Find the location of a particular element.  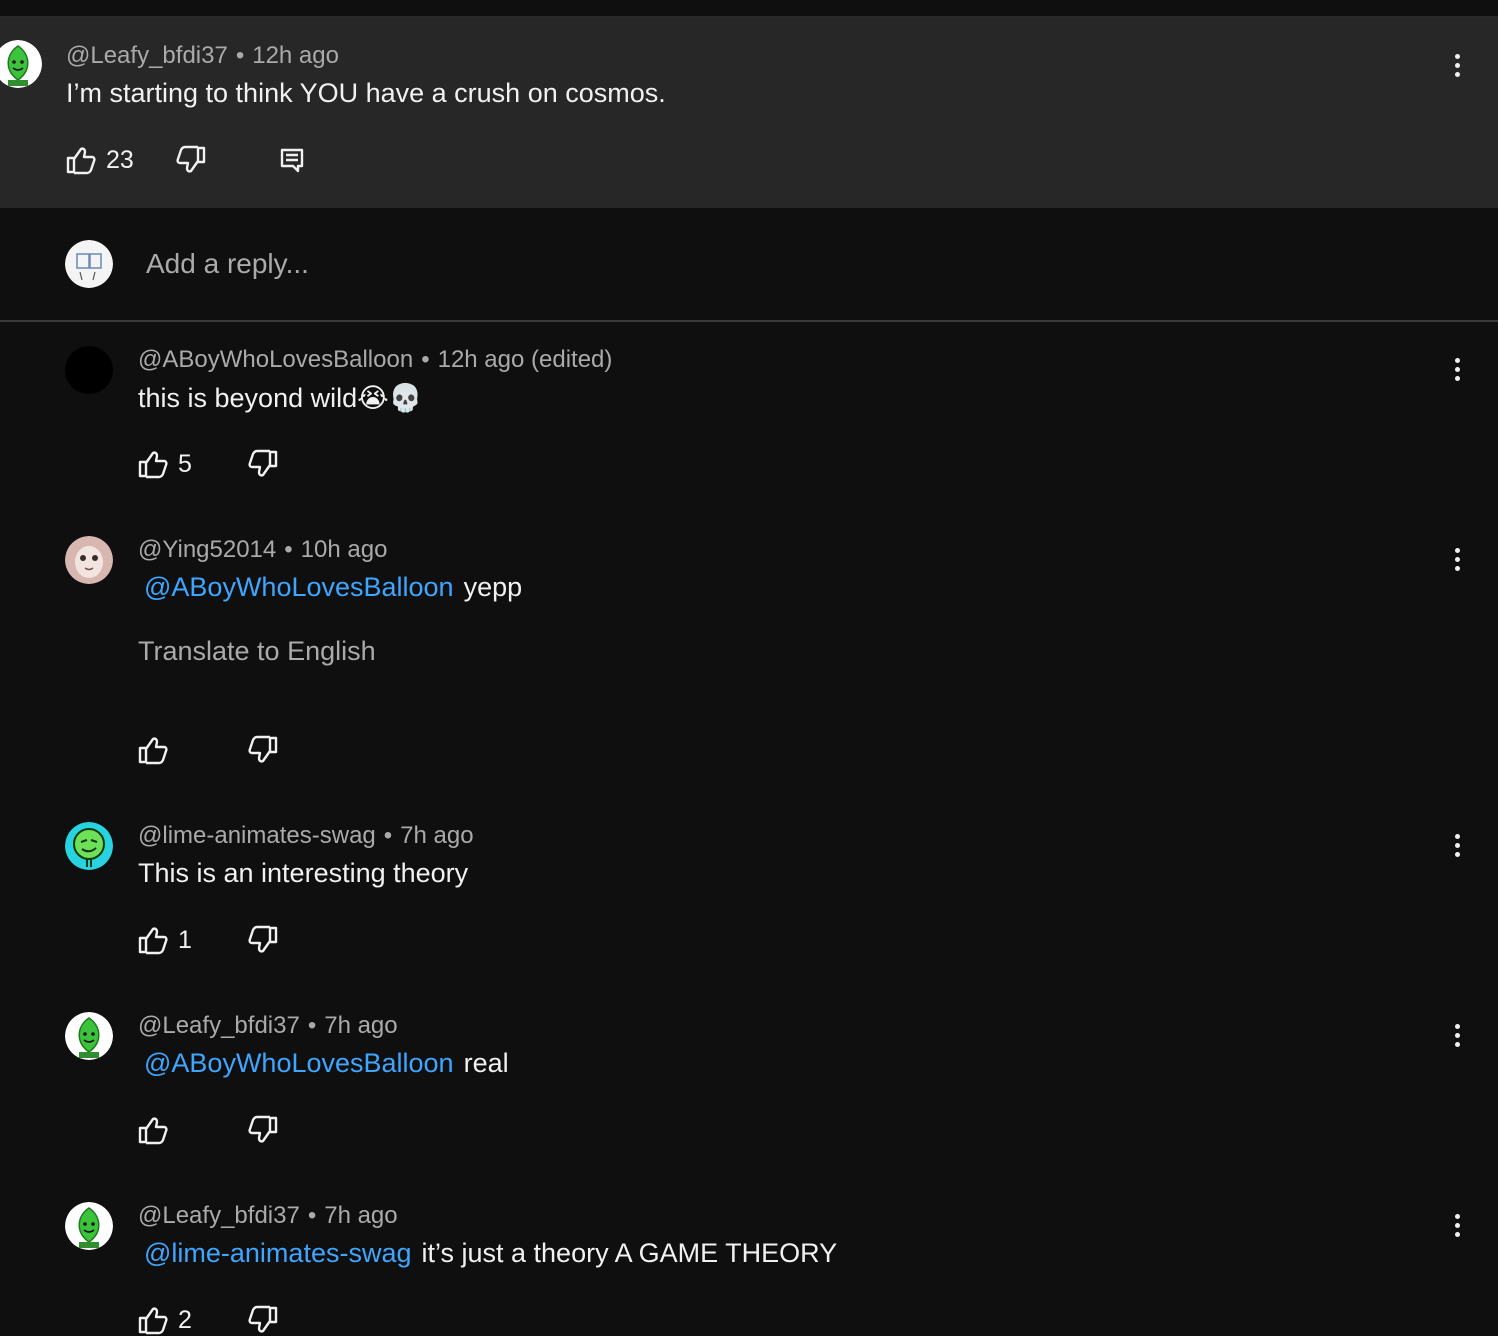

comment-text: This is an interesting theory is located at coordinates (303, 873).